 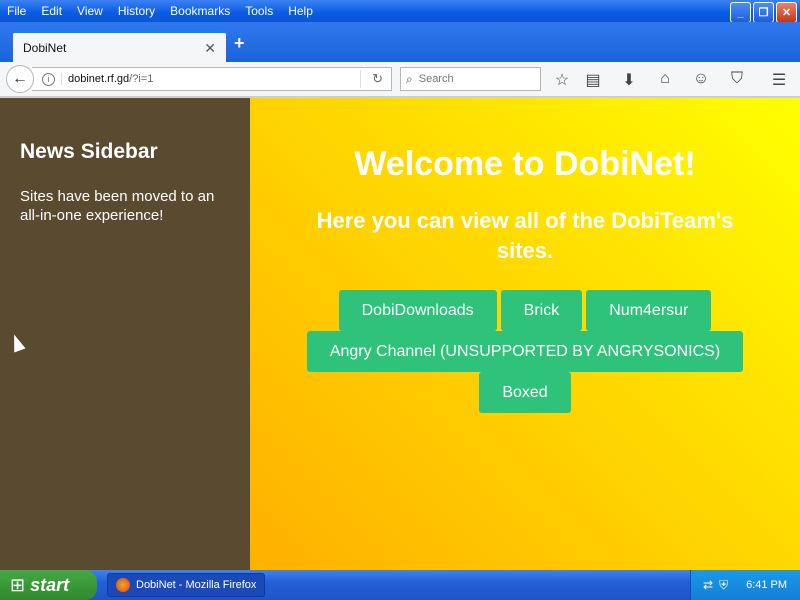 What do you see at coordinates (786, 12) in the screenshot?
I see `close-window-button: ✕` at bounding box center [786, 12].